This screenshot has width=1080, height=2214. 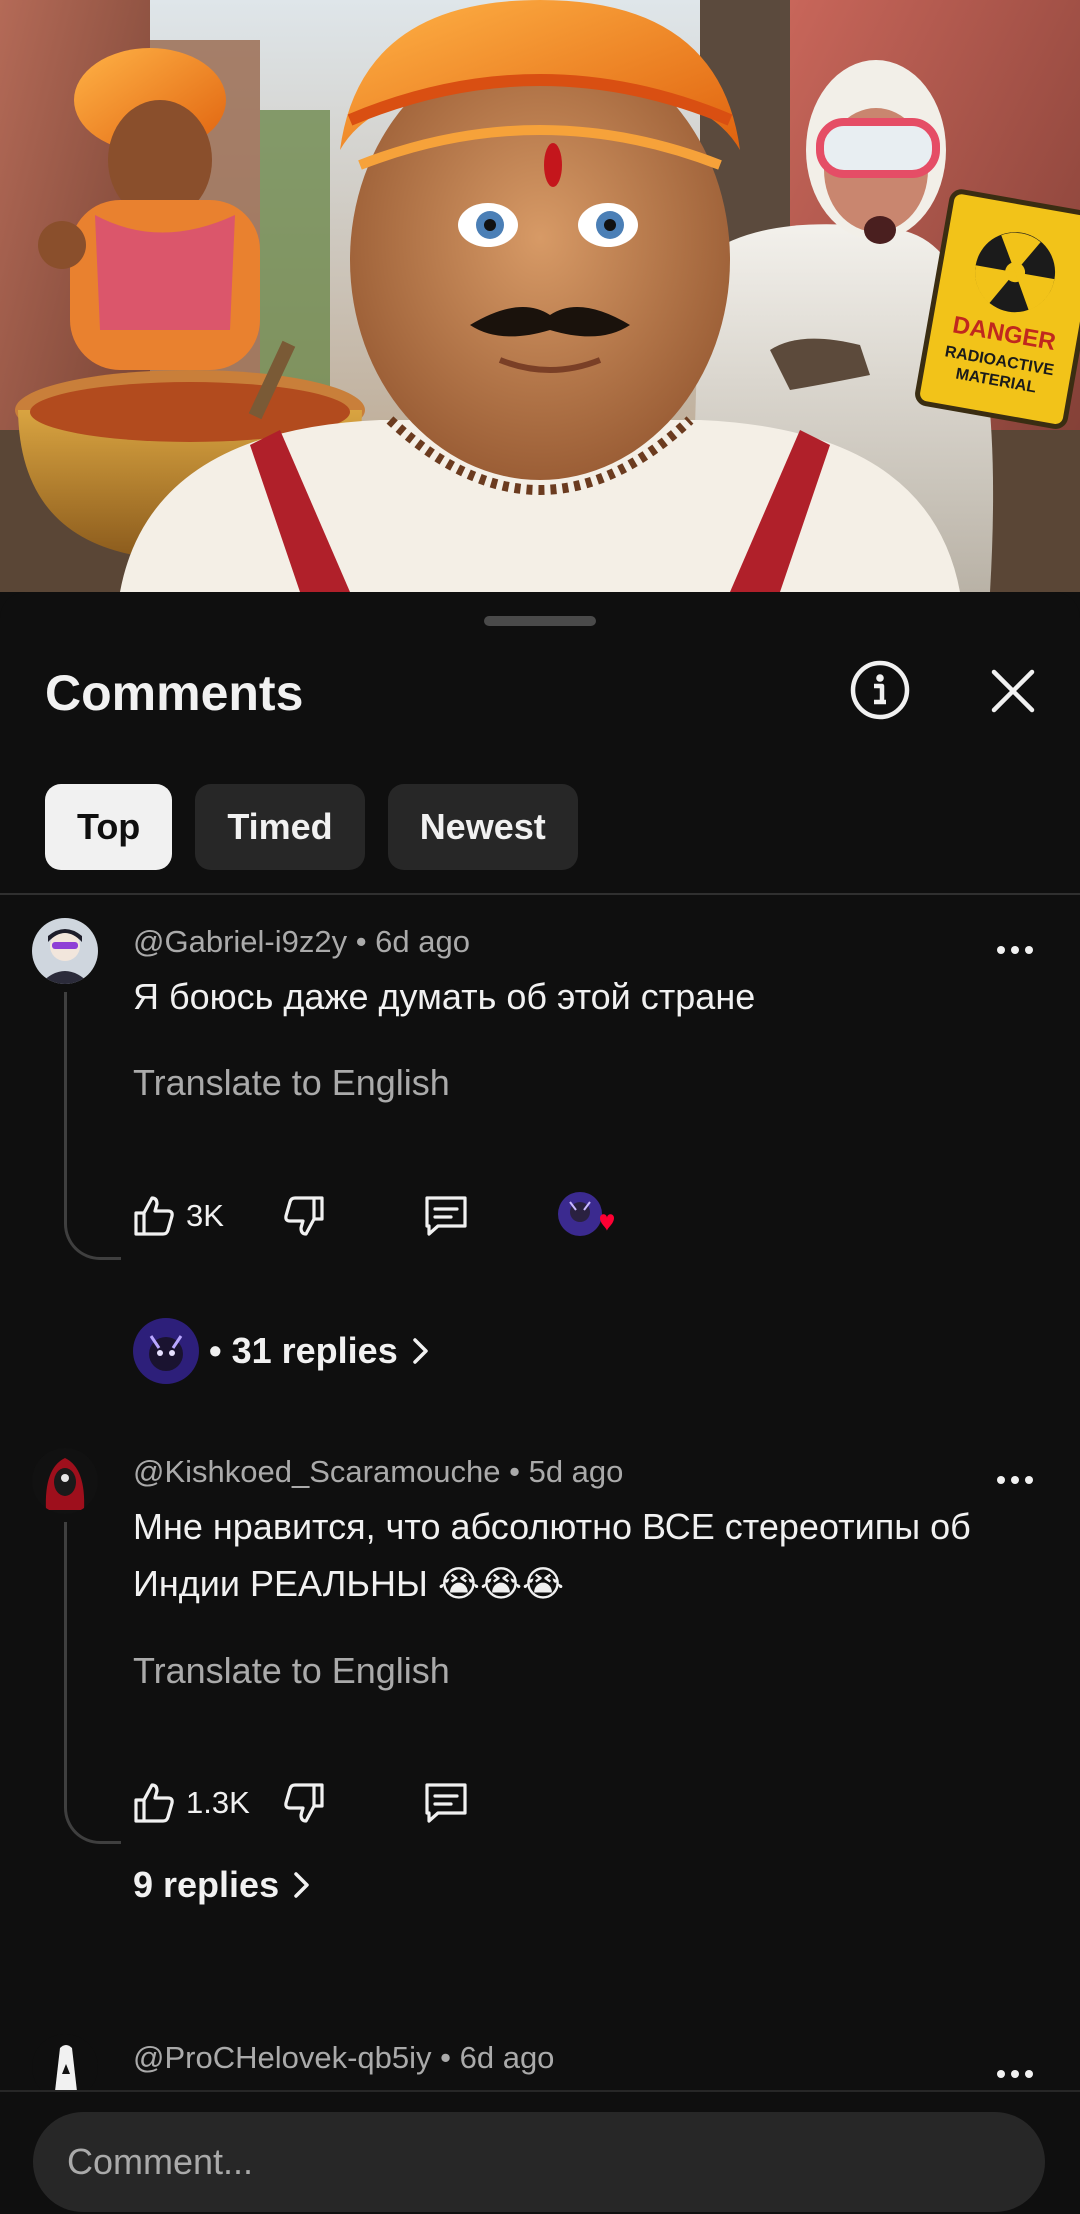 I want to click on drag-handle, so click(x=540, y=621).